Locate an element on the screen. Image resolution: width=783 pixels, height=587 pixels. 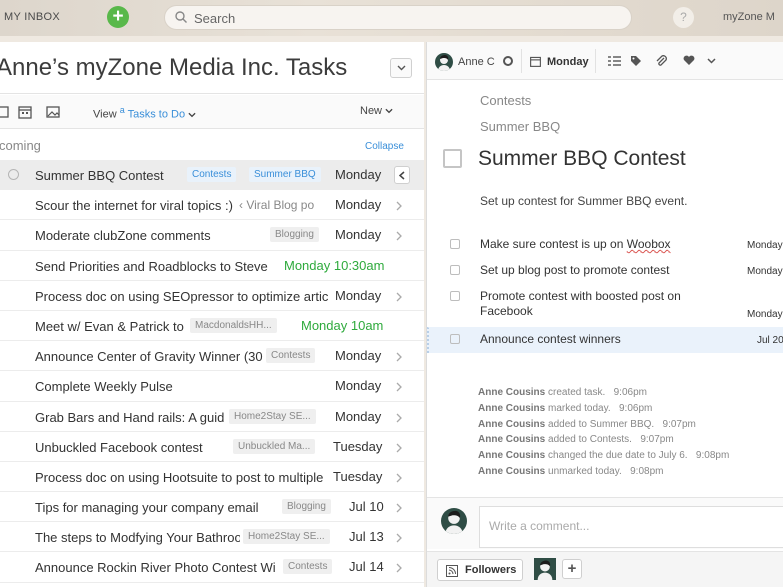
workspace-name: myZone M is located at coordinates (749, 17).